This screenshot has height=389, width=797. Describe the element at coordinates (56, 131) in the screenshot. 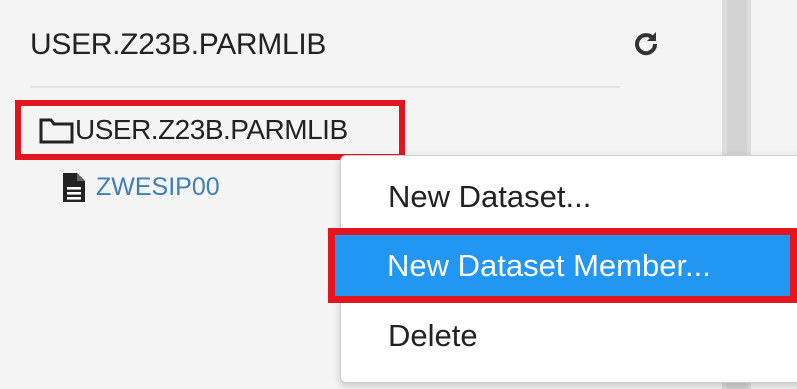

I see `folder-icon` at that location.